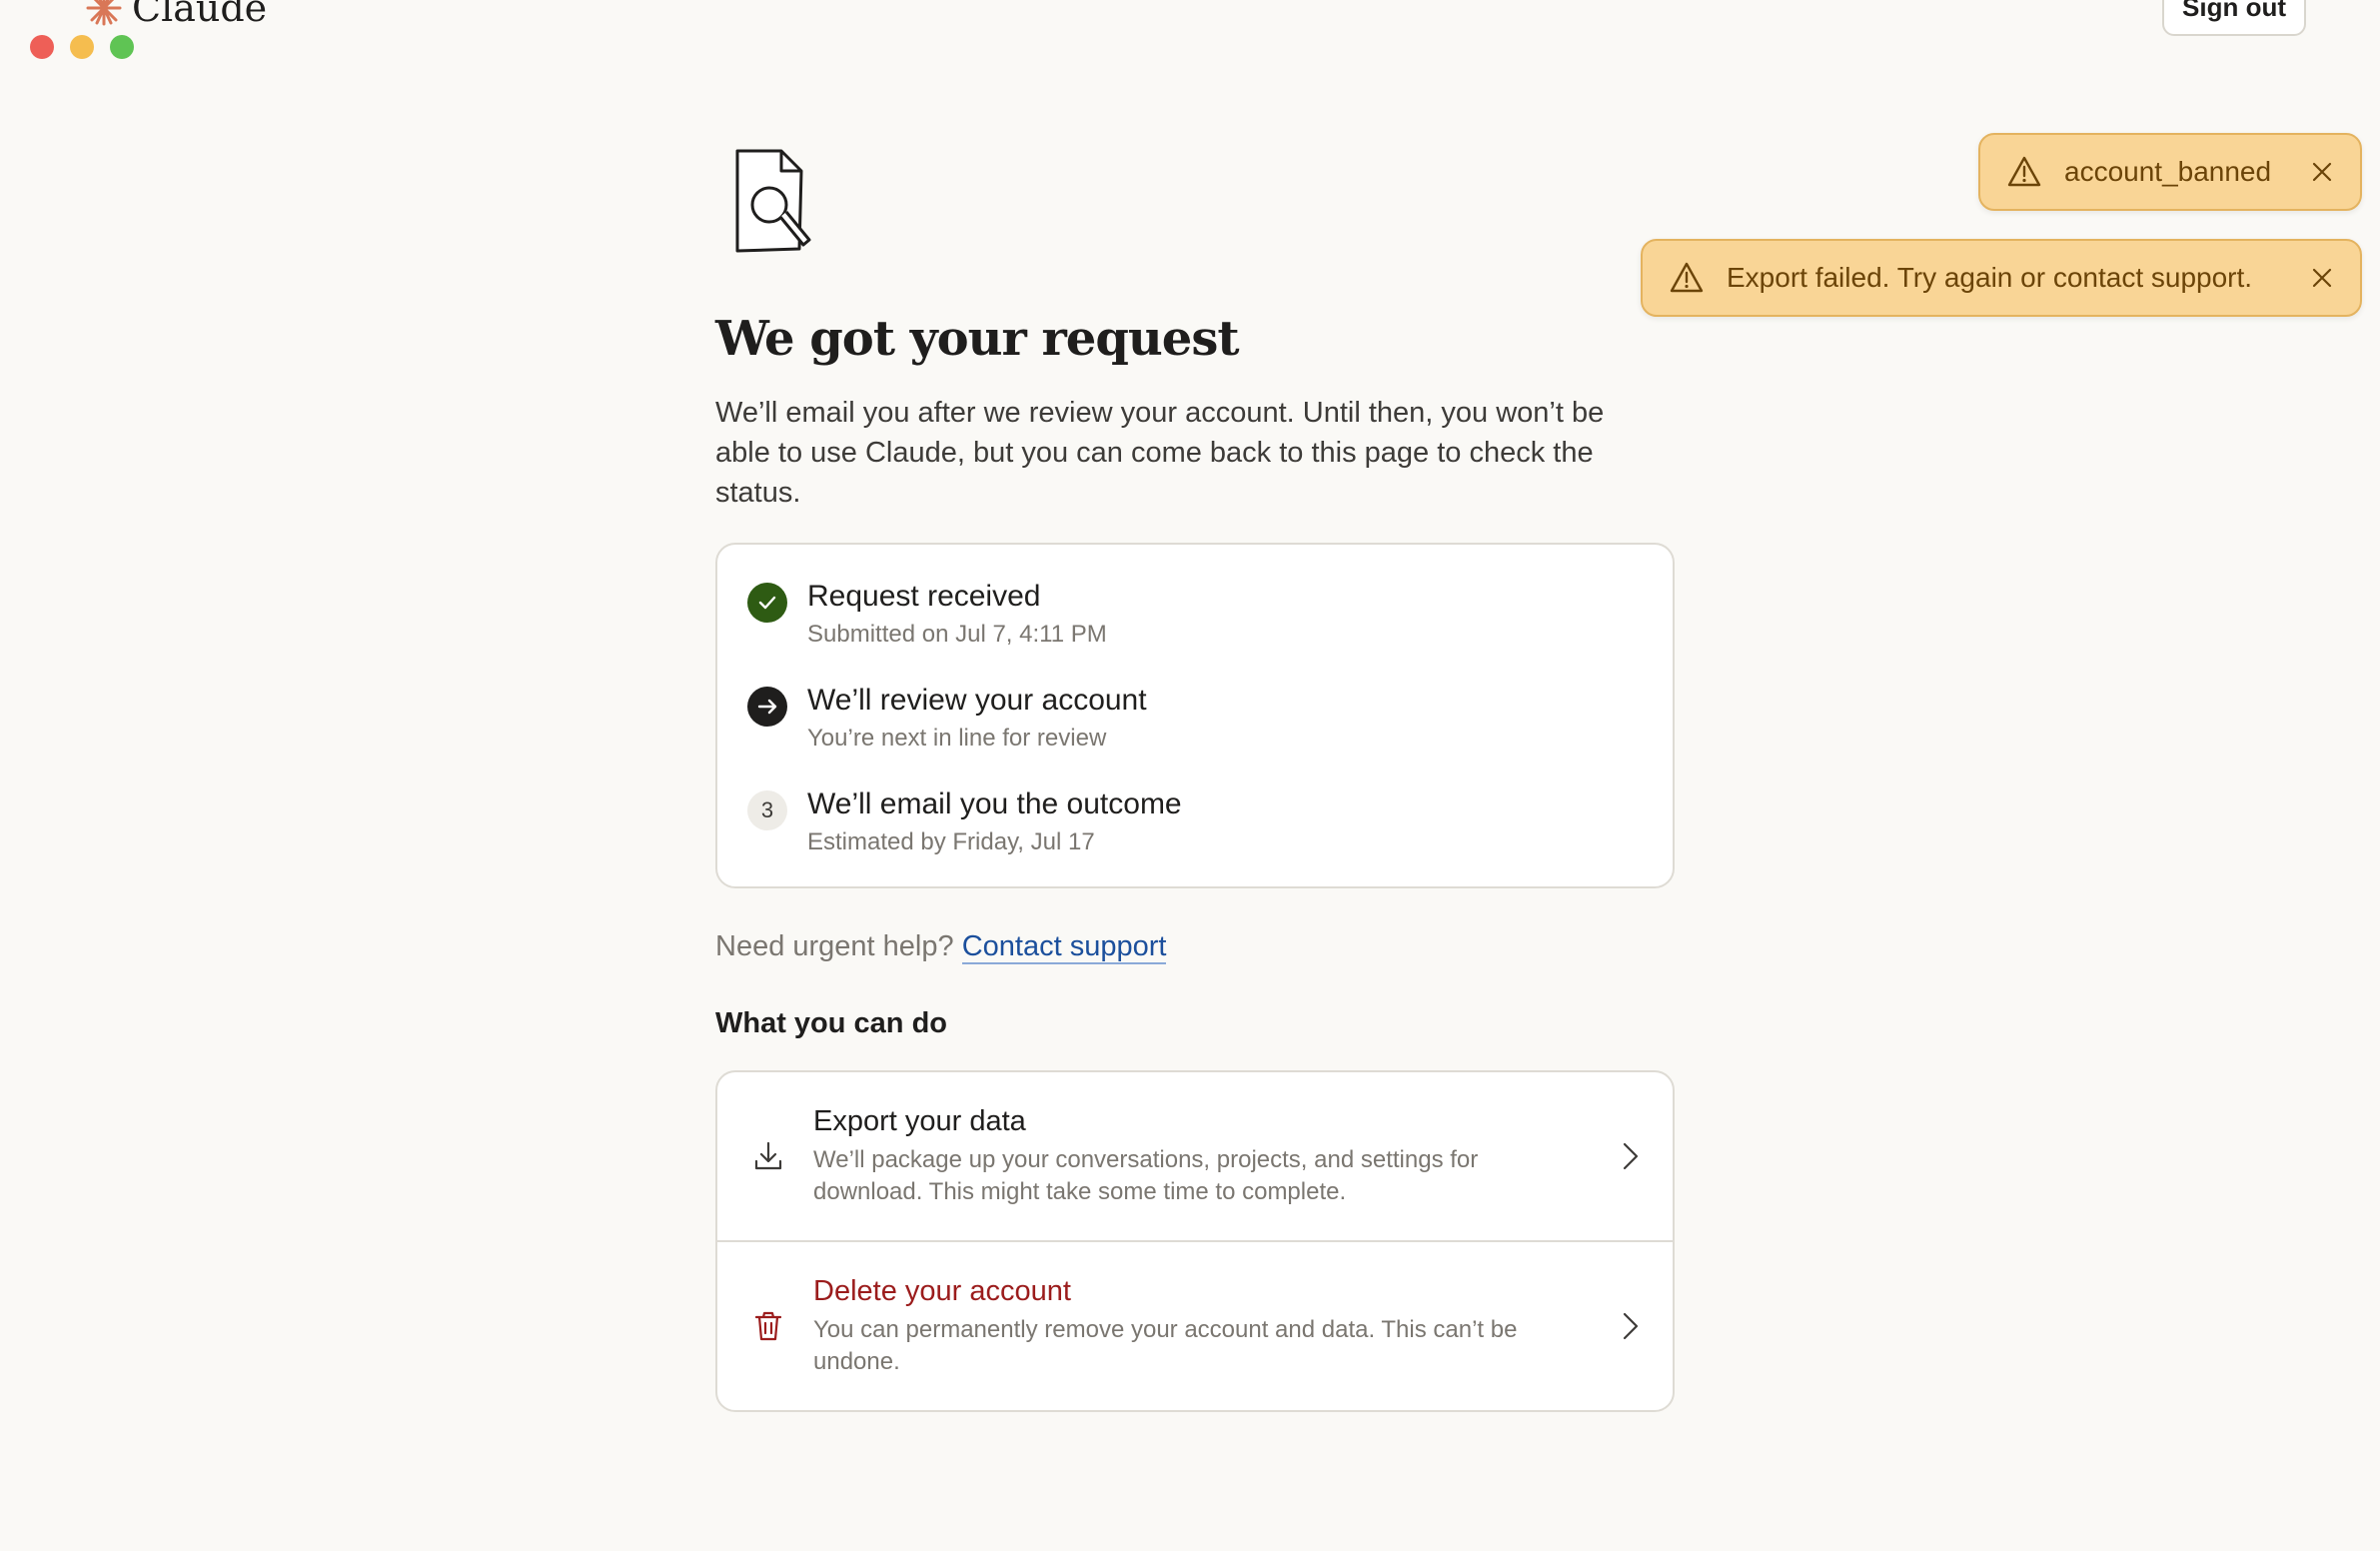 The image size is (2380, 1551). I want to click on toast-message: account_banned, so click(2168, 171).